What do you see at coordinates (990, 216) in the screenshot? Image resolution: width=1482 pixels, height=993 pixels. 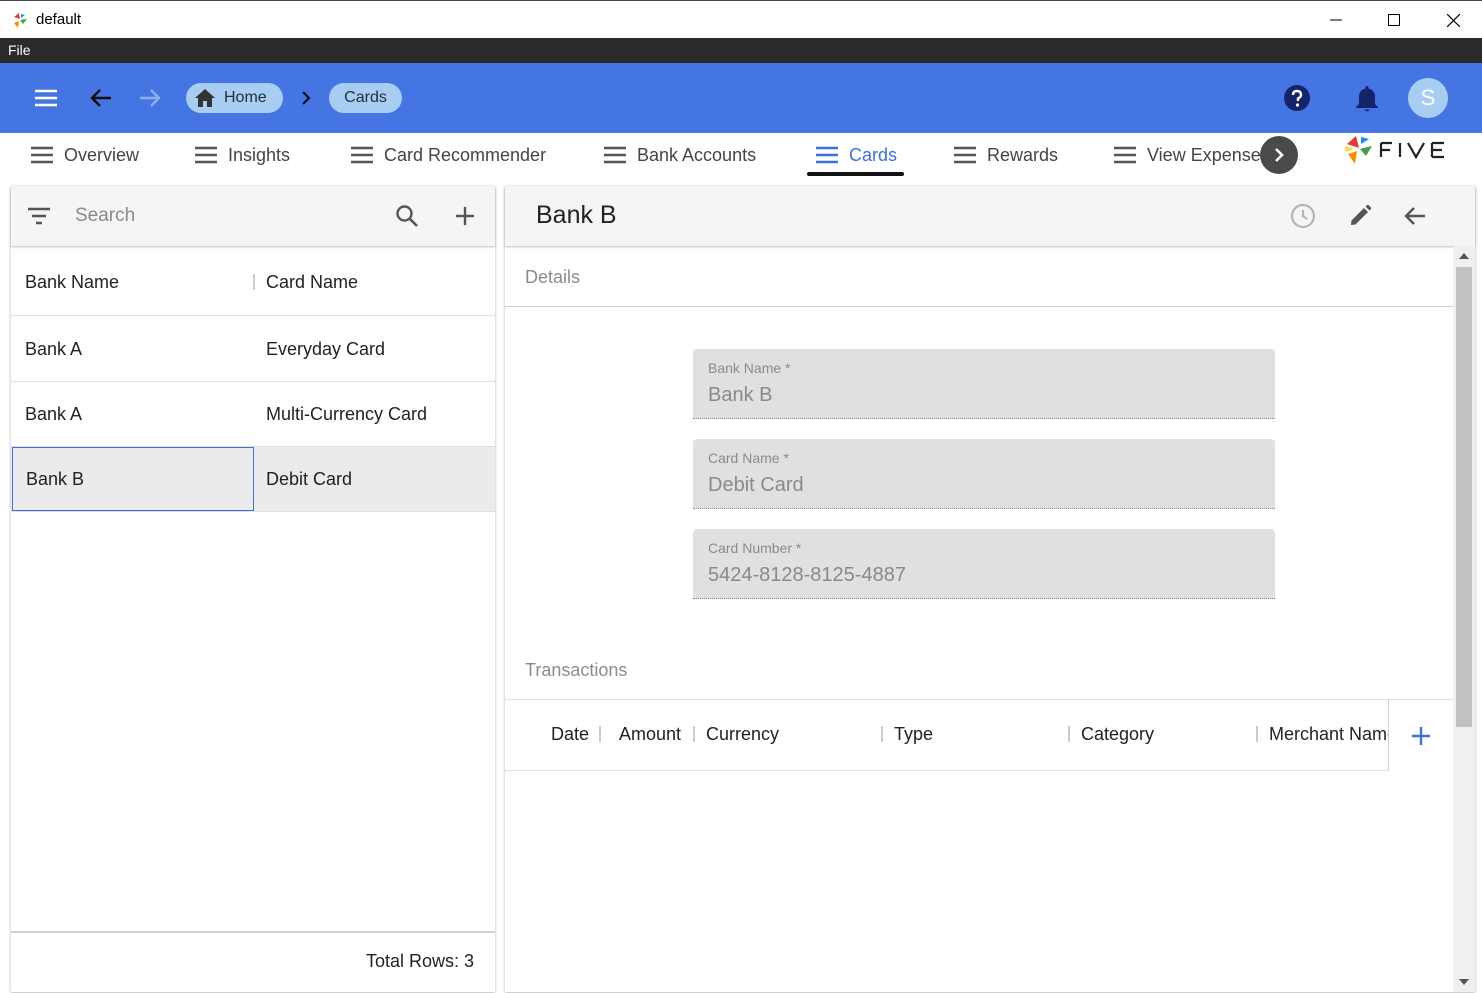 I see `detail-header: Bank B` at bounding box center [990, 216].